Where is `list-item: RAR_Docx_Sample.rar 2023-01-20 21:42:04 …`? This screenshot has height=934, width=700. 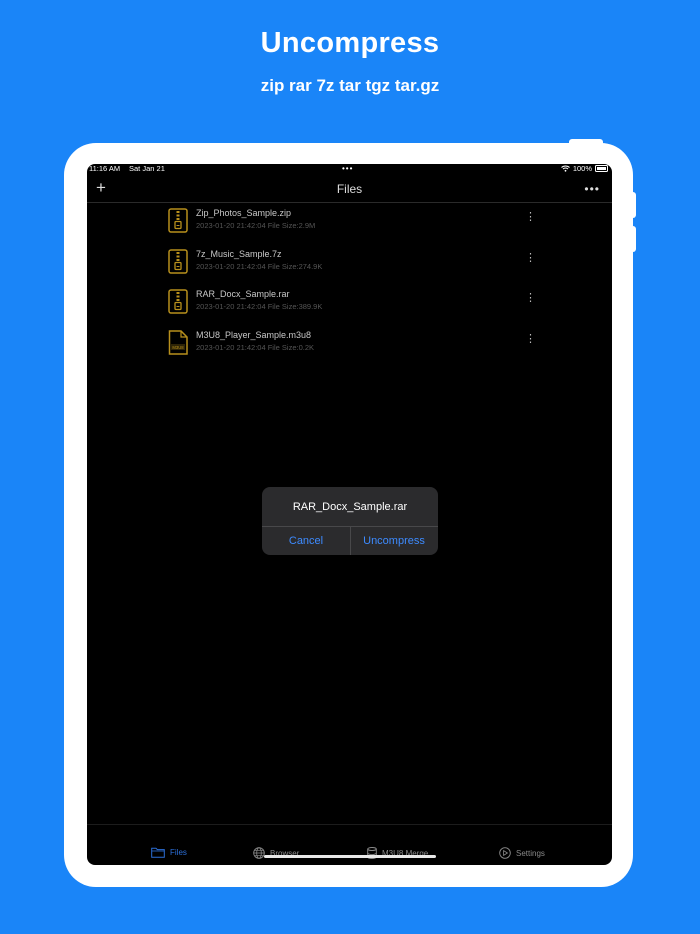
list-item: RAR_Docx_Sample.rar 2023-01-20 21:42:04 … is located at coordinates (349, 305).